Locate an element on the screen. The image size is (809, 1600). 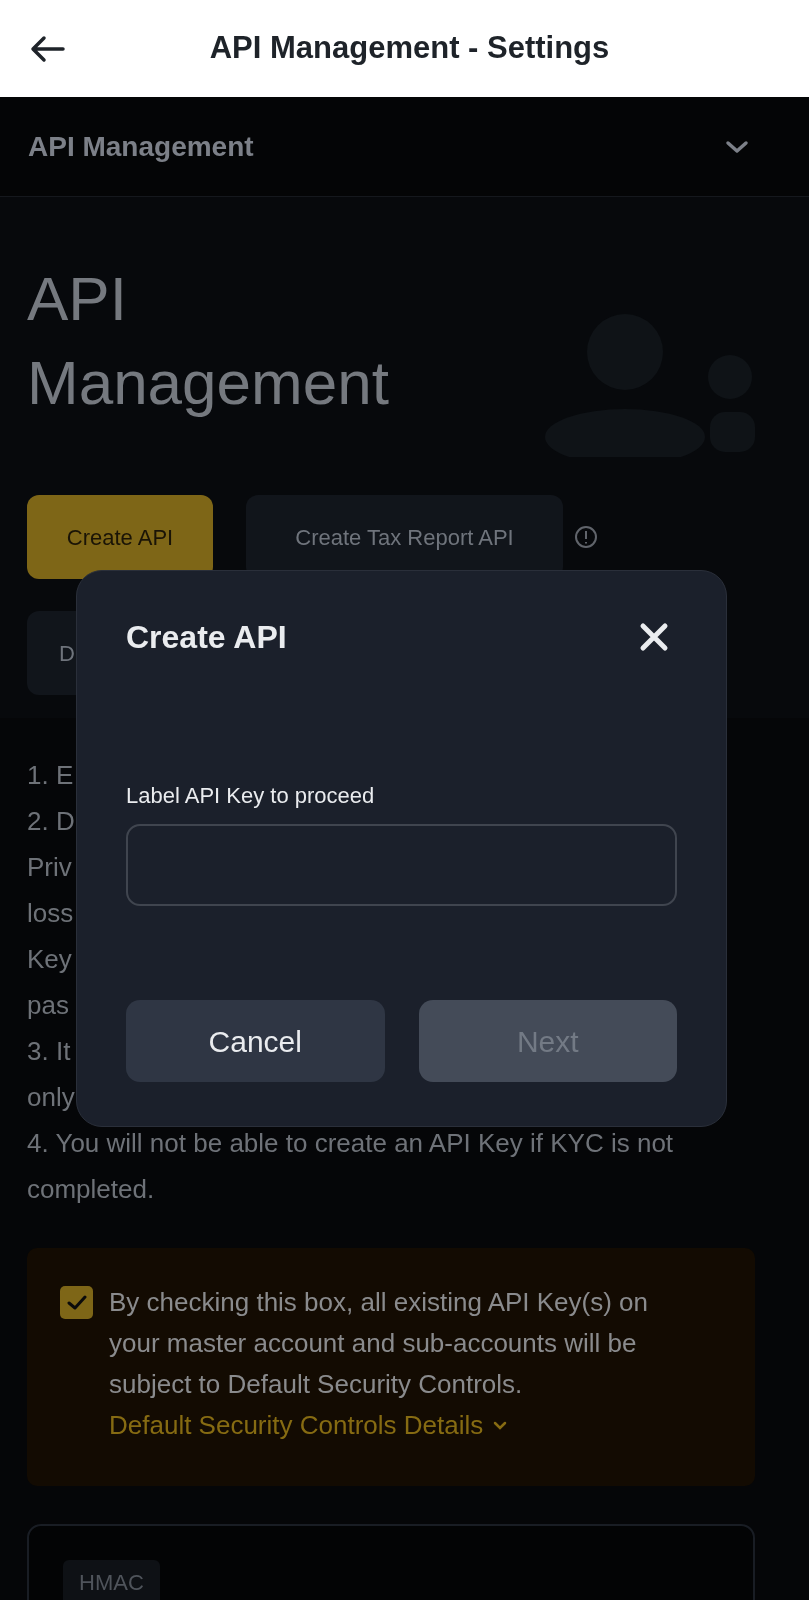
info-icon is located at coordinates (586, 537).